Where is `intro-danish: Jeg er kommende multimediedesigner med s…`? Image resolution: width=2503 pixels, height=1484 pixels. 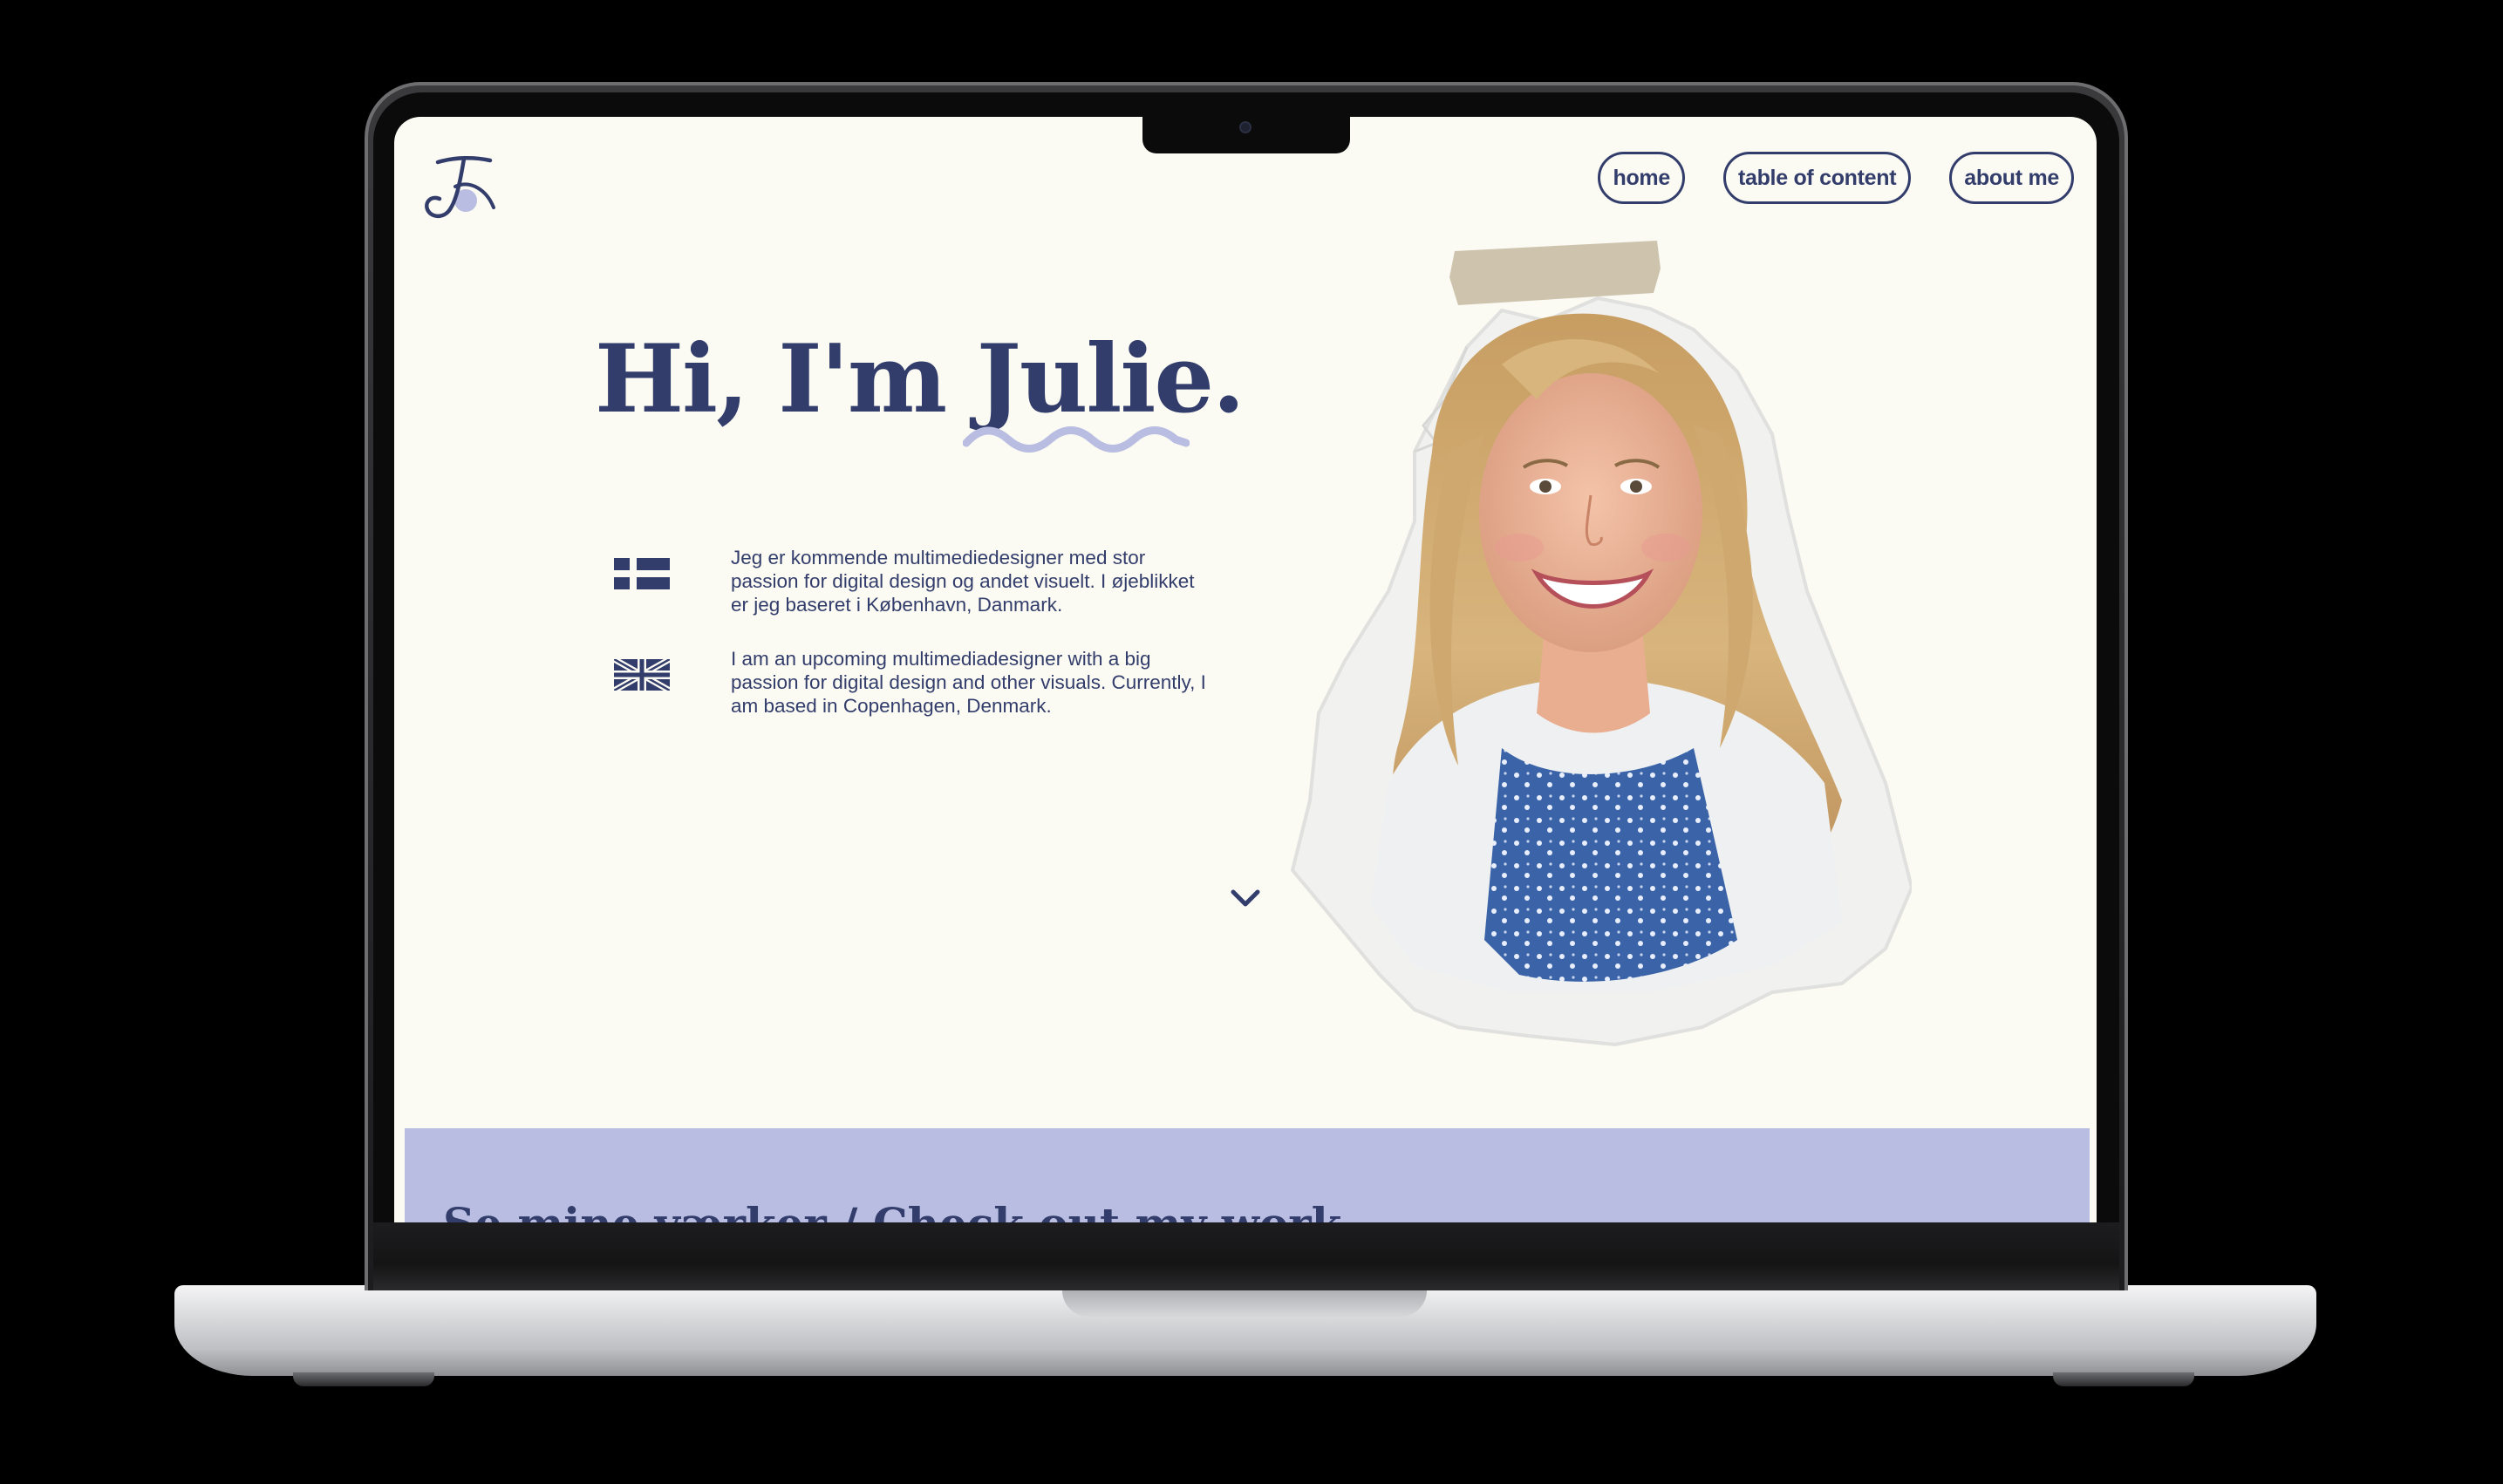
intro-danish: Jeg er kommende multimediedesigner med s… is located at coordinates (910, 581).